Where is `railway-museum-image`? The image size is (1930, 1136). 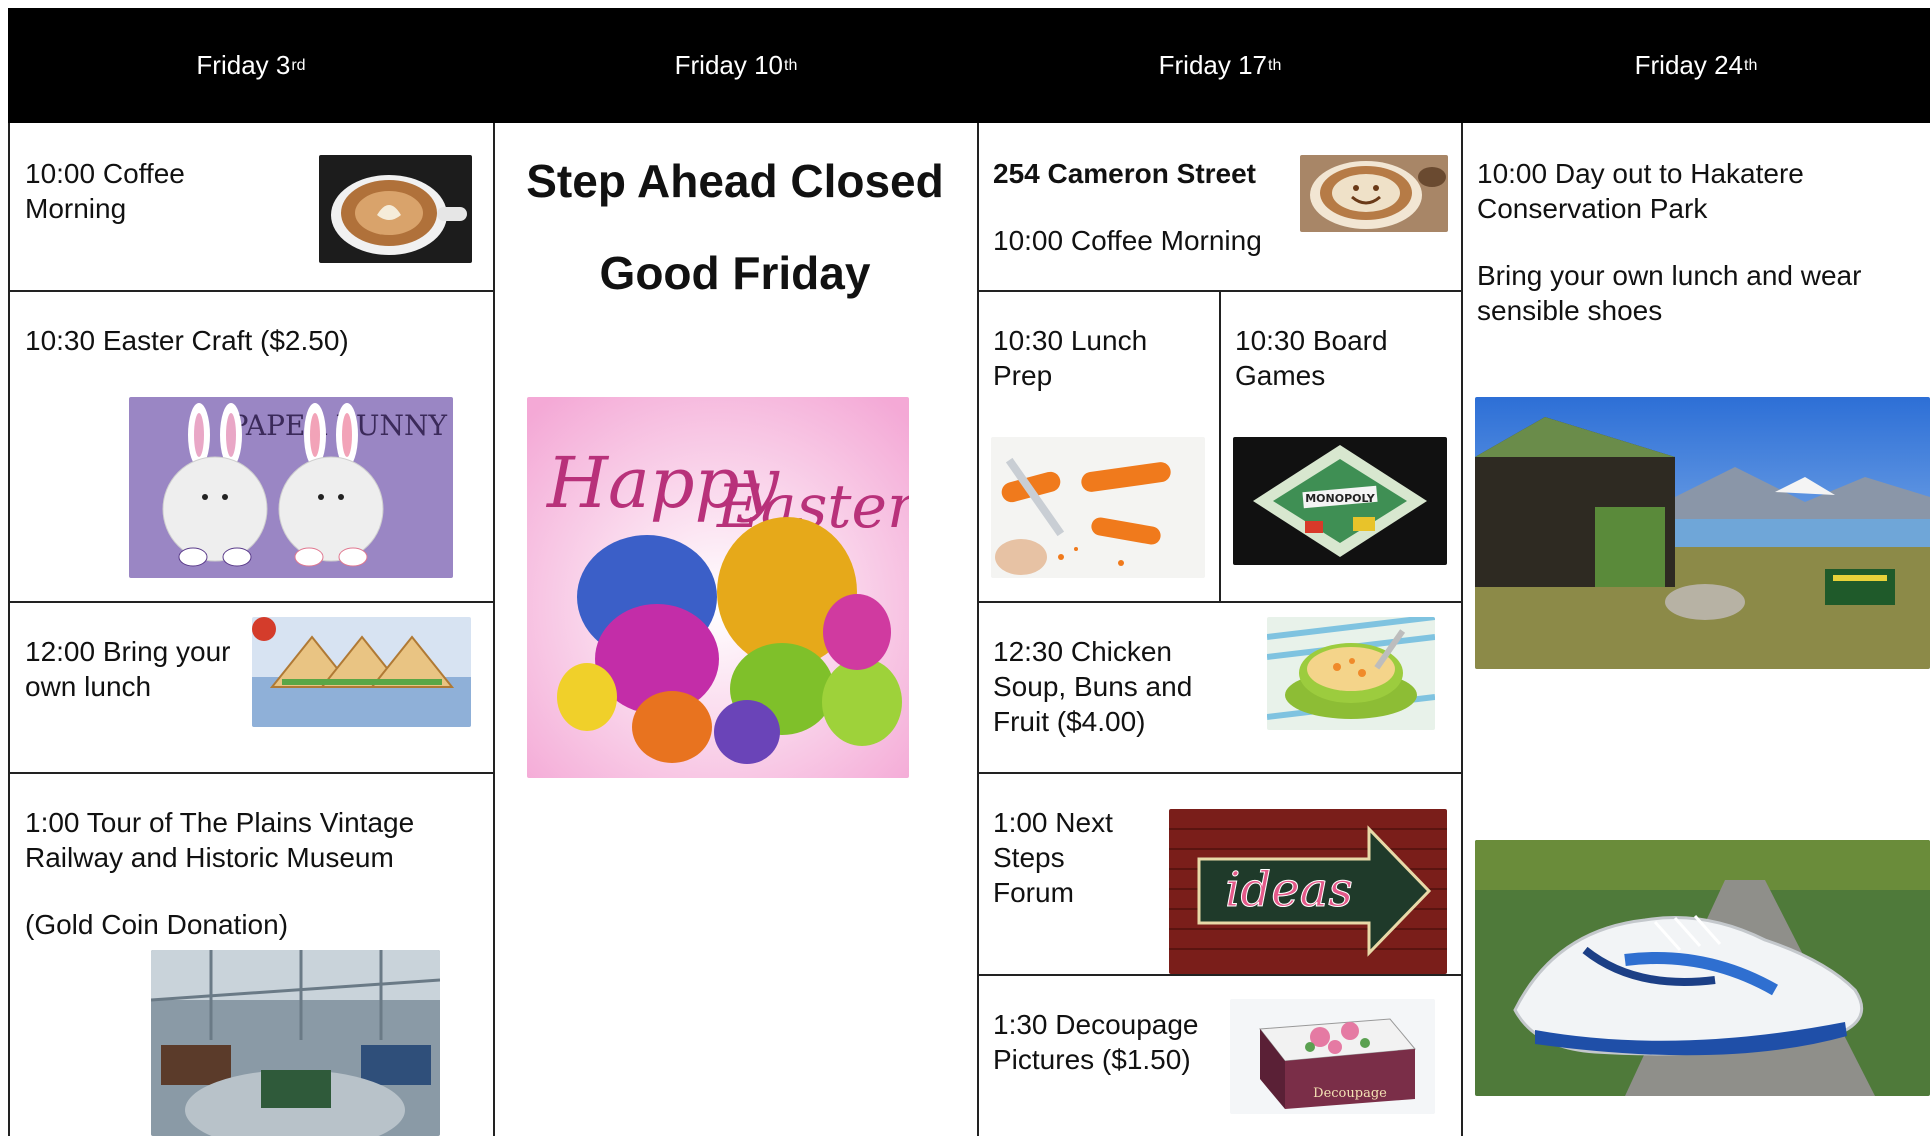 railway-museum-image is located at coordinates (295, 1043).